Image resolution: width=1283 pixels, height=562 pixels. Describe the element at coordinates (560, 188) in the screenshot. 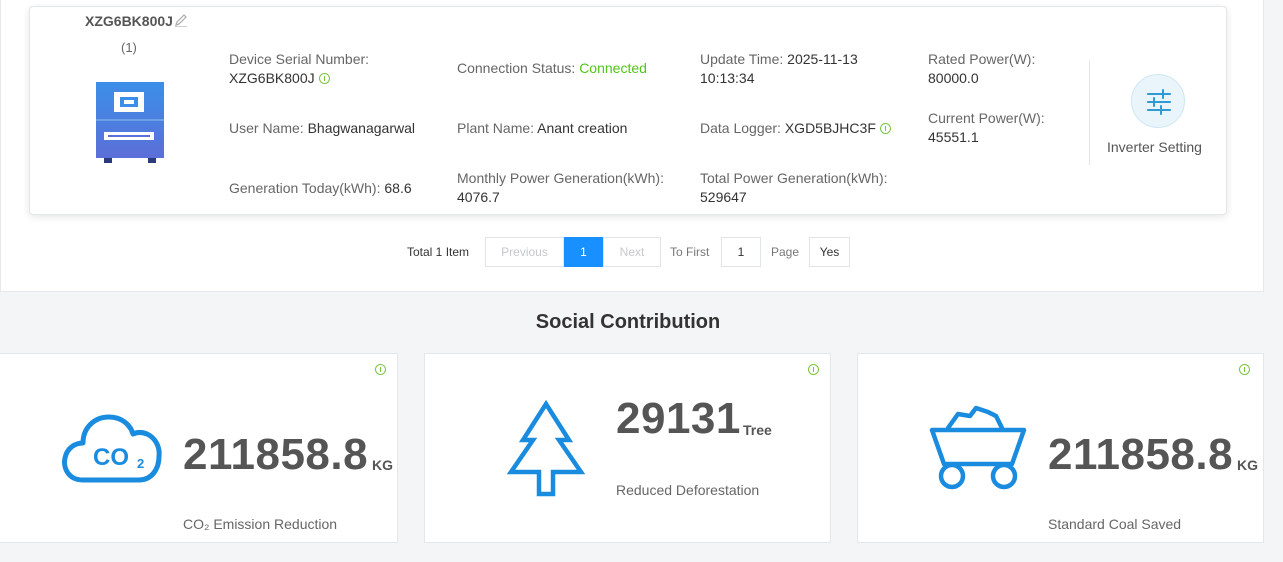

I see `monthly-generation-field: Monthly Power Generation(kWh): 4076.7` at that location.